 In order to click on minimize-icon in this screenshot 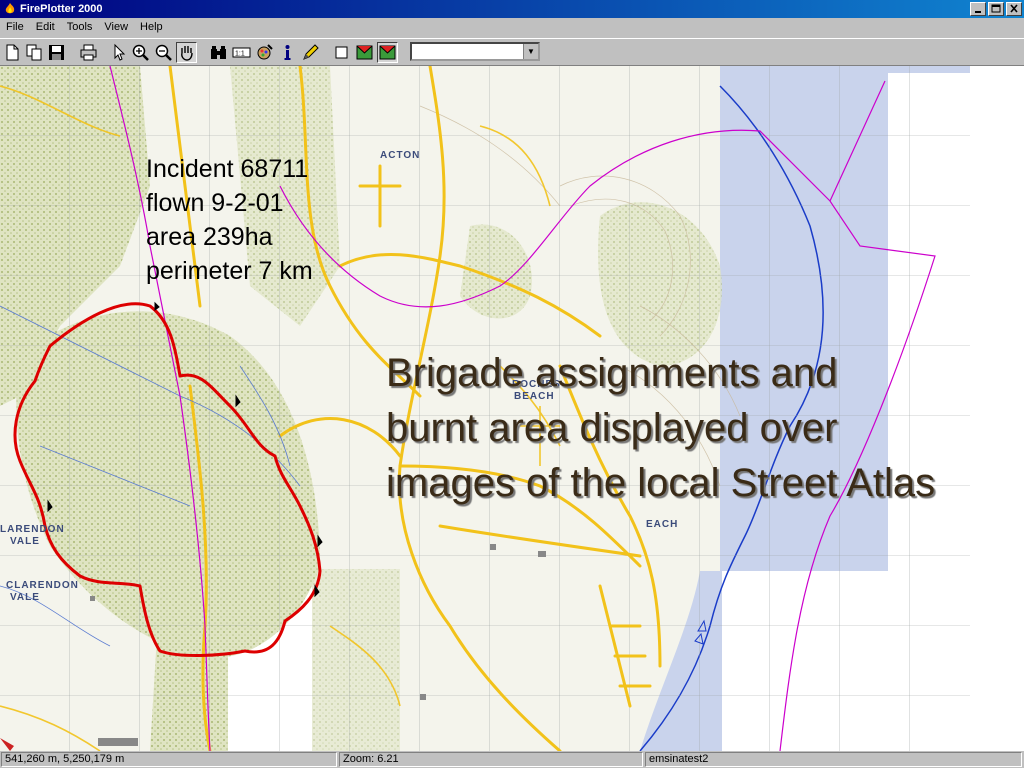, I will do `click(978, 12)`.